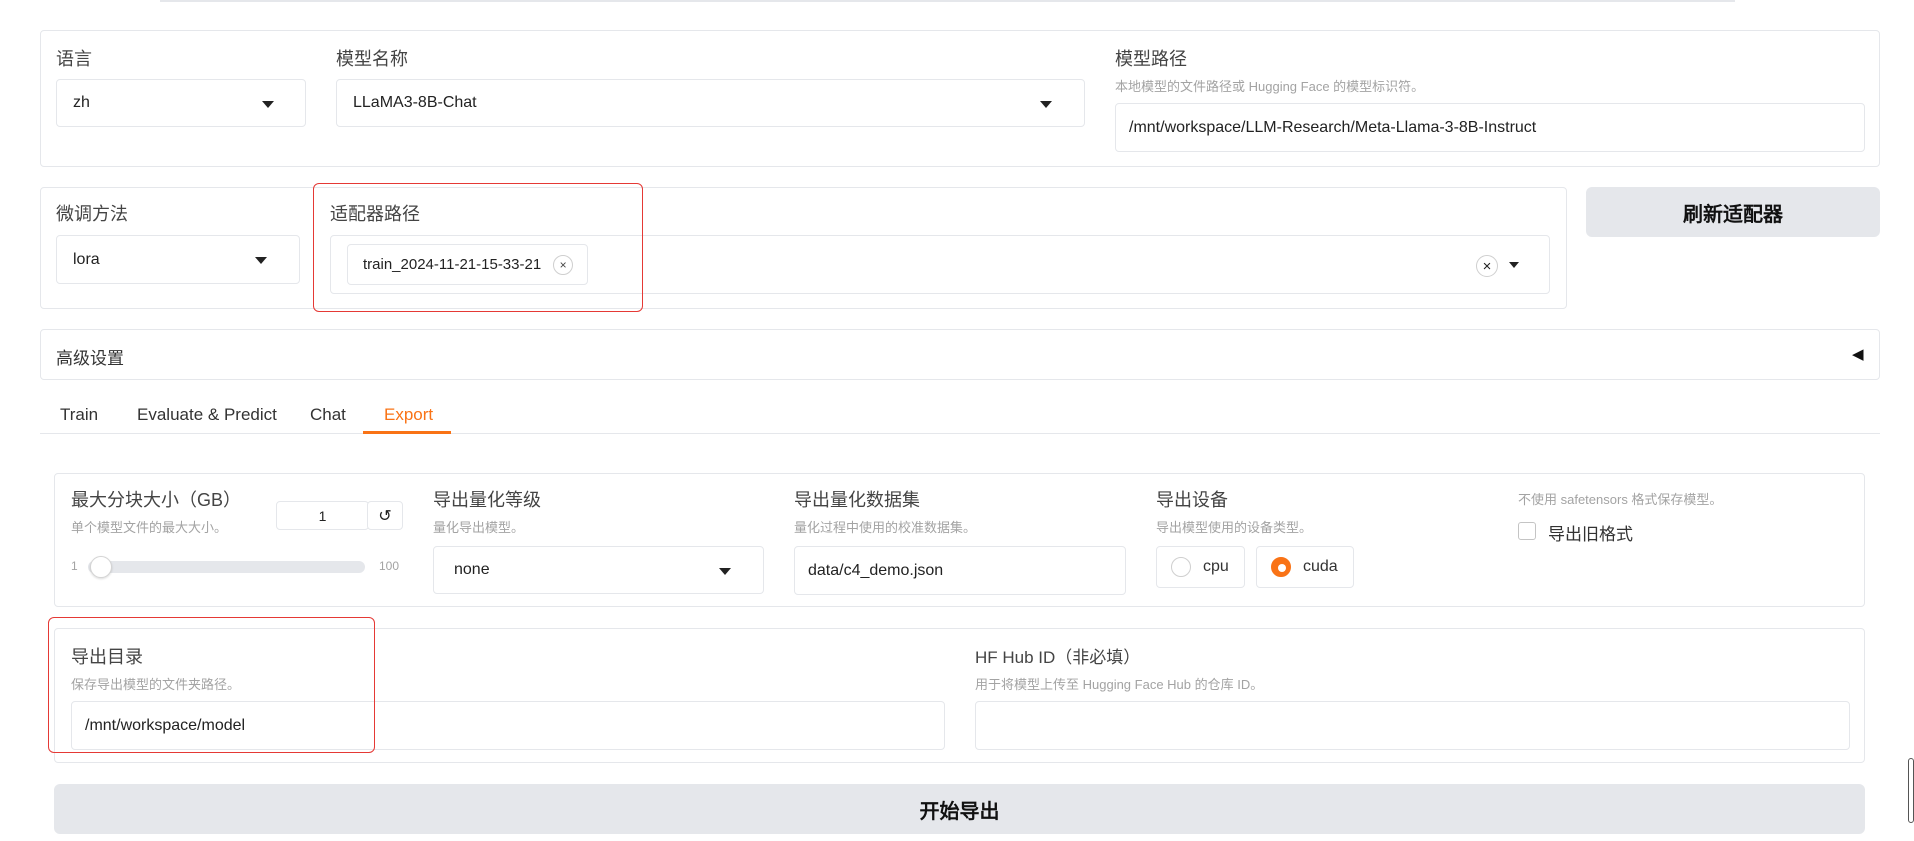  What do you see at coordinates (876, 570) in the screenshot?
I see `quant-dataset-value: data/c4_demo.json` at bounding box center [876, 570].